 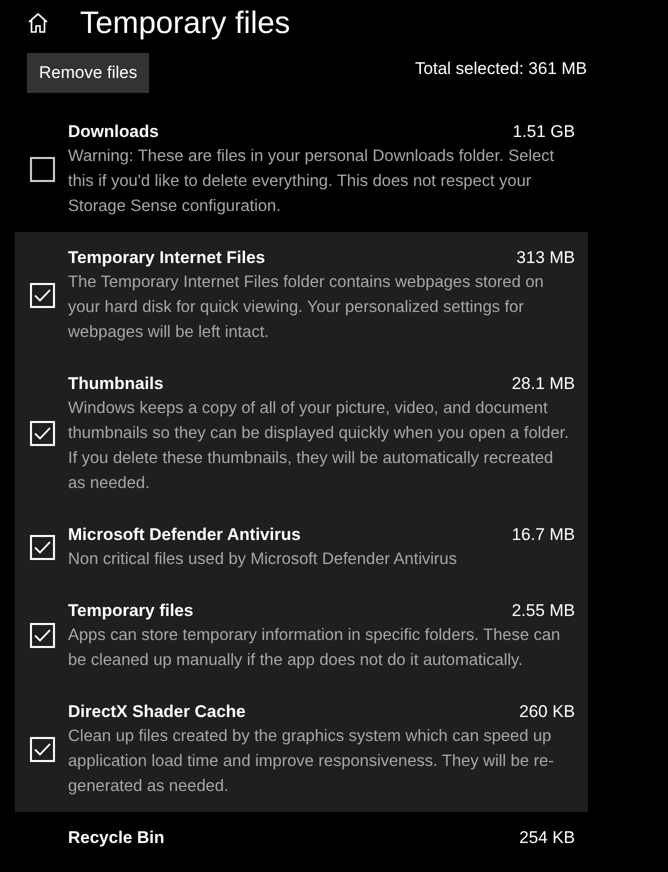 What do you see at coordinates (88, 73) in the screenshot?
I see `remove-files-button: Remove files` at bounding box center [88, 73].